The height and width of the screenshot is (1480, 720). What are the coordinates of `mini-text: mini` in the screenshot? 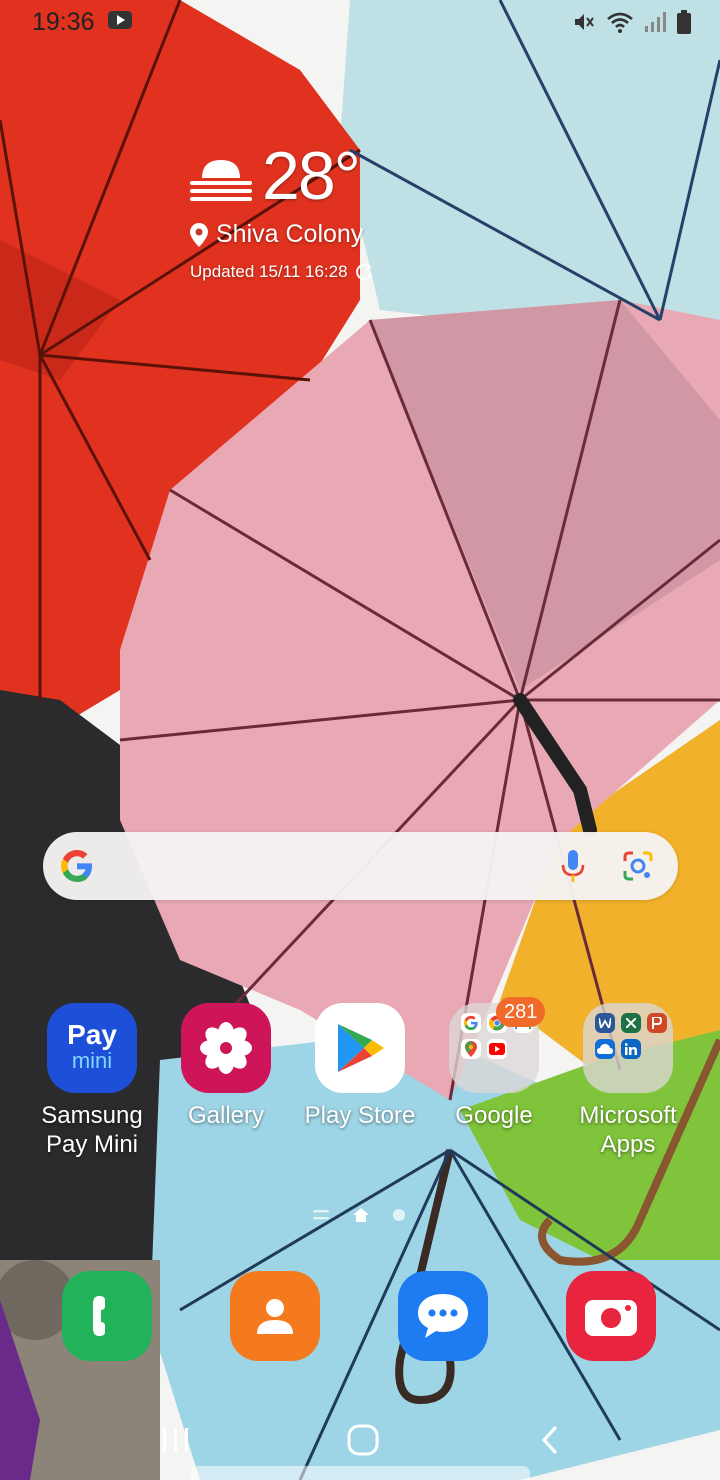 It's located at (92, 1060).